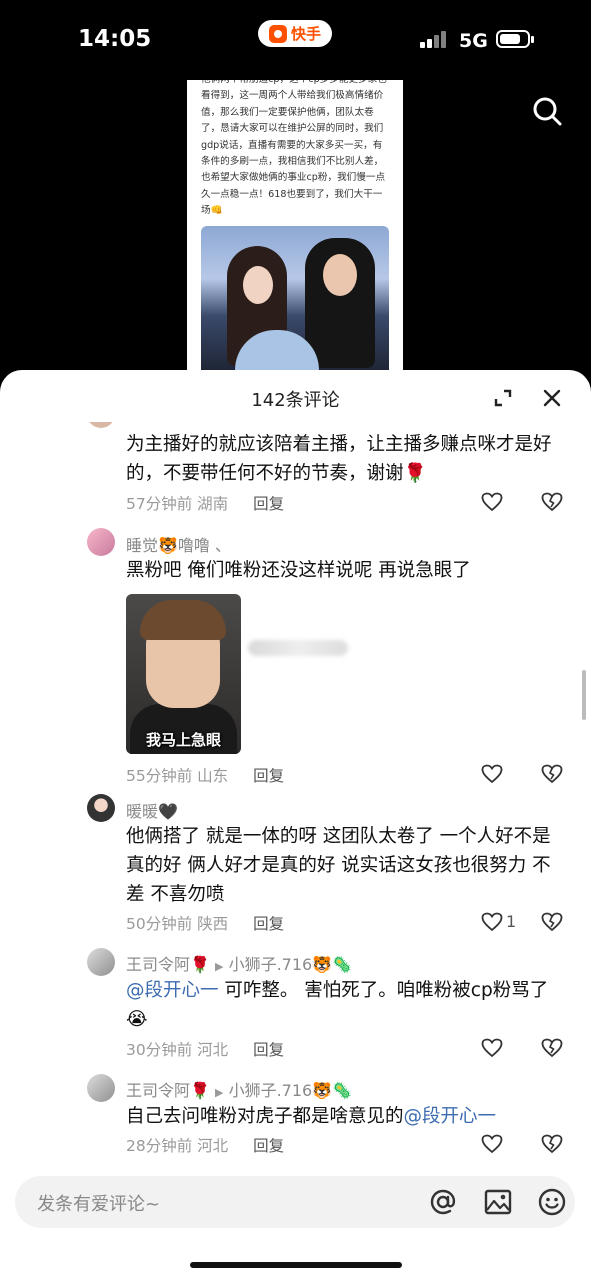  Describe the element at coordinates (503, 398) in the screenshot. I see `expand-icon` at that location.